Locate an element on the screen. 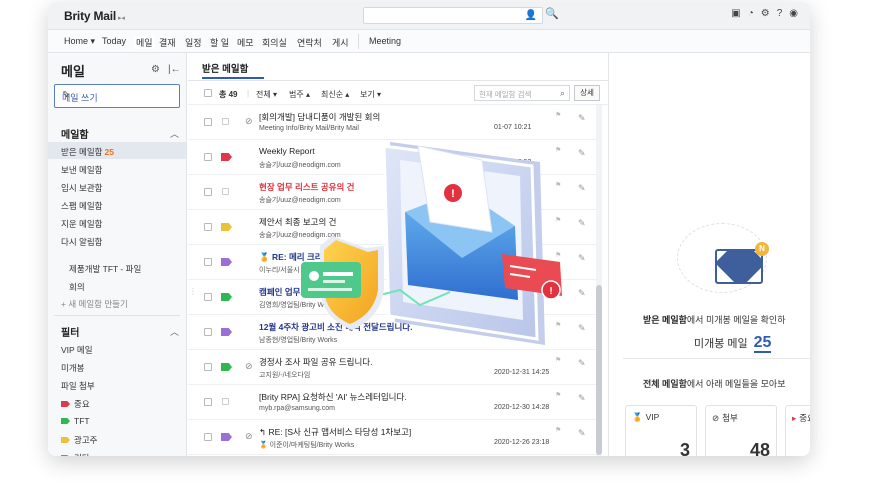  menu-mail: 메일 is located at coordinates (144, 42).